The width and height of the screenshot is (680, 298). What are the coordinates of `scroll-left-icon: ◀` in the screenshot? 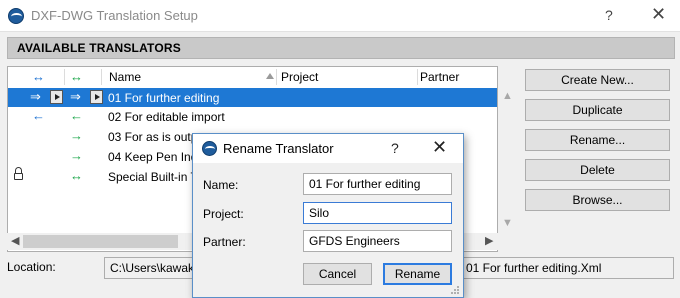 It's located at (15, 240).